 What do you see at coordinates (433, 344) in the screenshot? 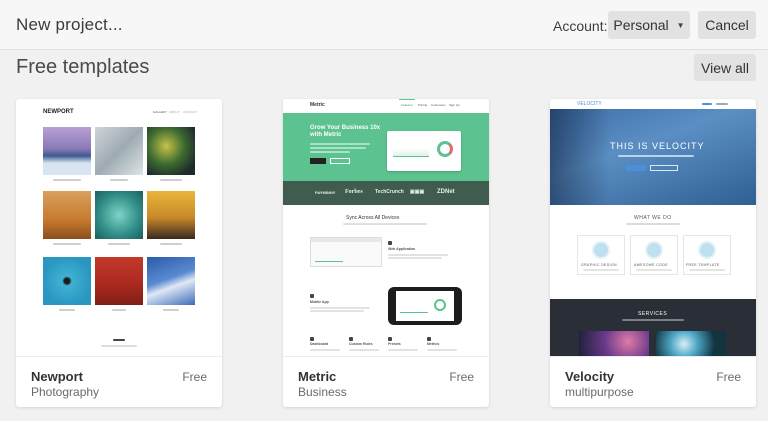
I see `feature-title: Metrics` at bounding box center [433, 344].